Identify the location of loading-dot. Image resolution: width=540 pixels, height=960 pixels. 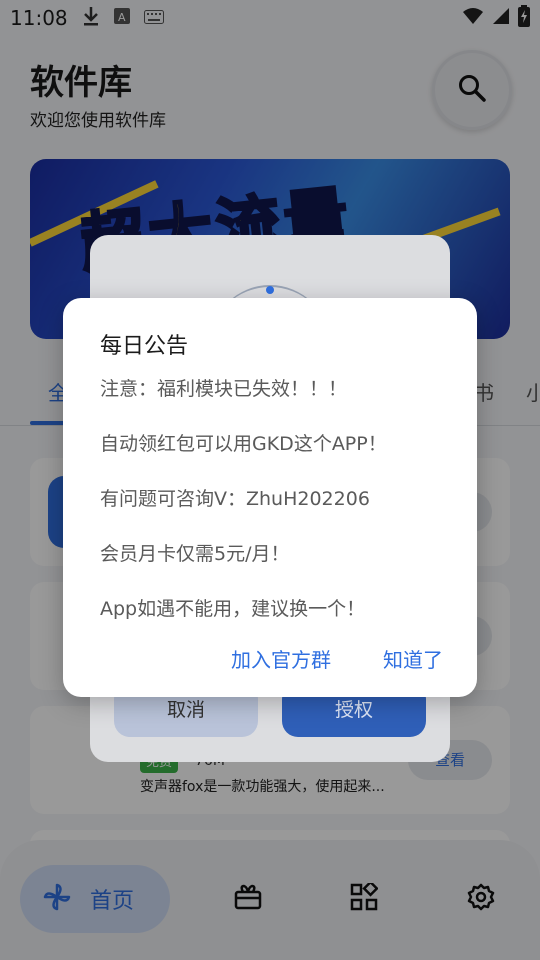
(270, 290).